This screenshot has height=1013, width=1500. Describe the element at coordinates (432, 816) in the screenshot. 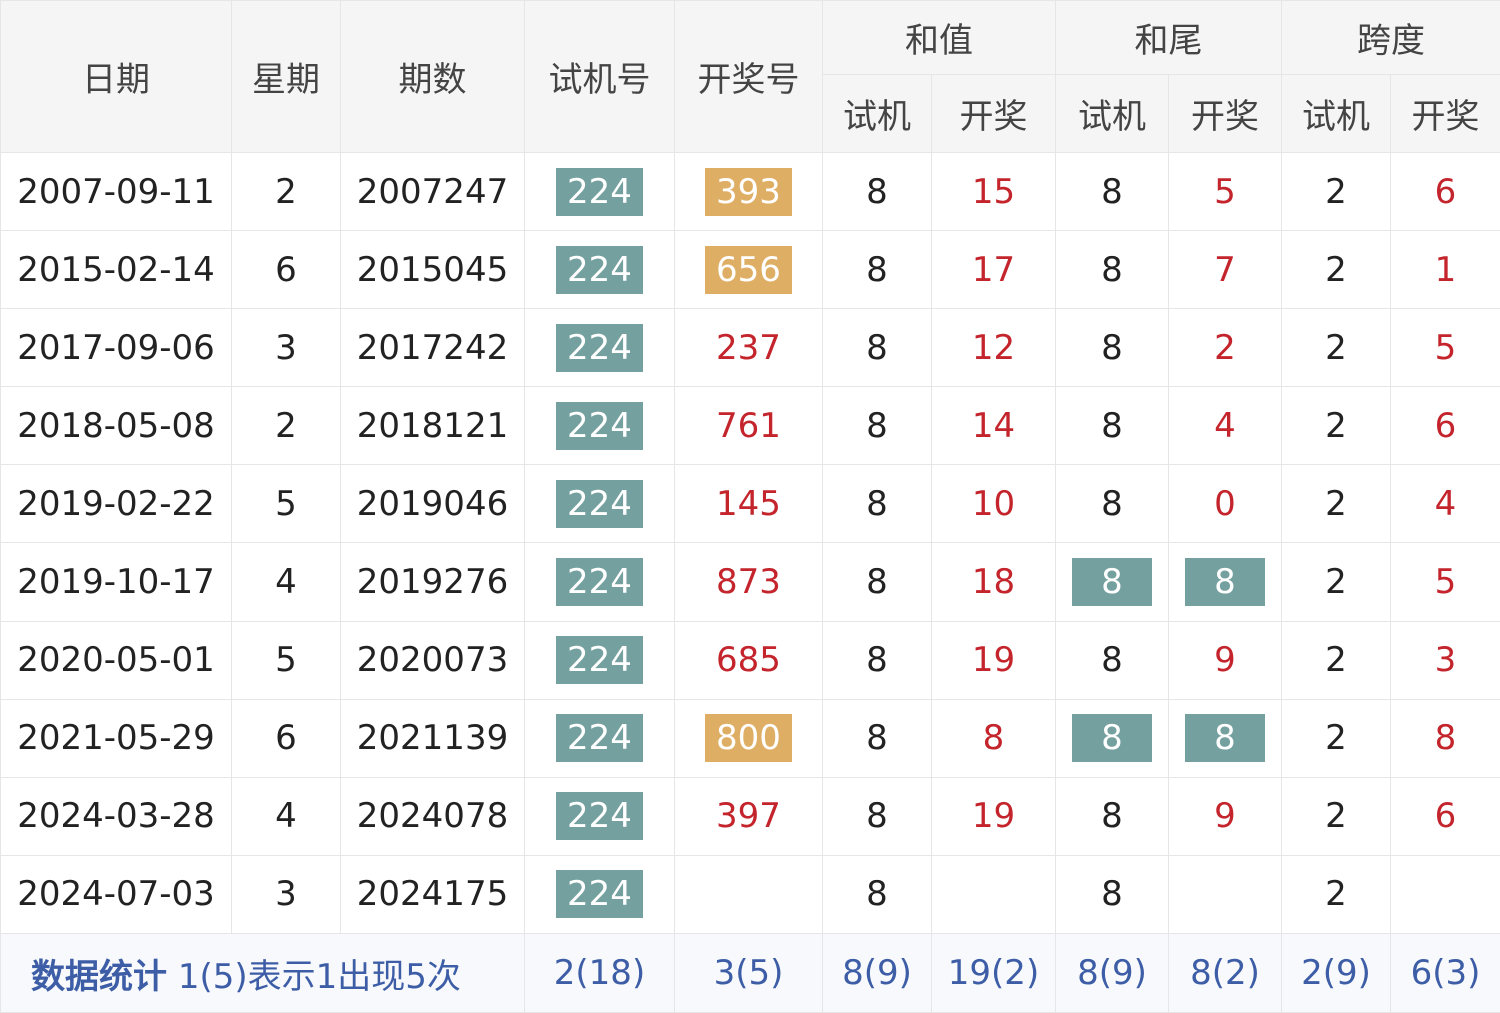

I see `issue-cell: 2024078` at that location.